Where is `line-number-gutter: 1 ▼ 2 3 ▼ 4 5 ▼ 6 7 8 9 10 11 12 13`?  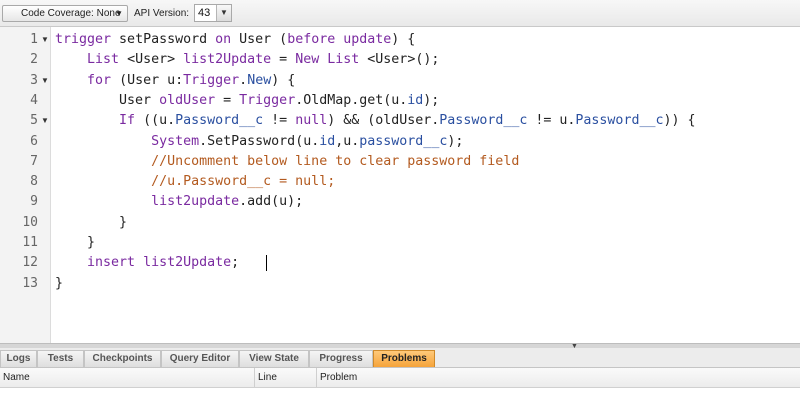
line-number-gutter: 1 ▼ 2 3 ▼ 4 5 ▼ 6 7 8 9 10 11 12 13 is located at coordinates (25, 185).